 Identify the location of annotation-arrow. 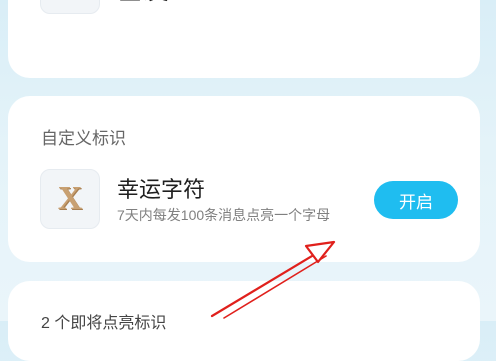
(273, 279).